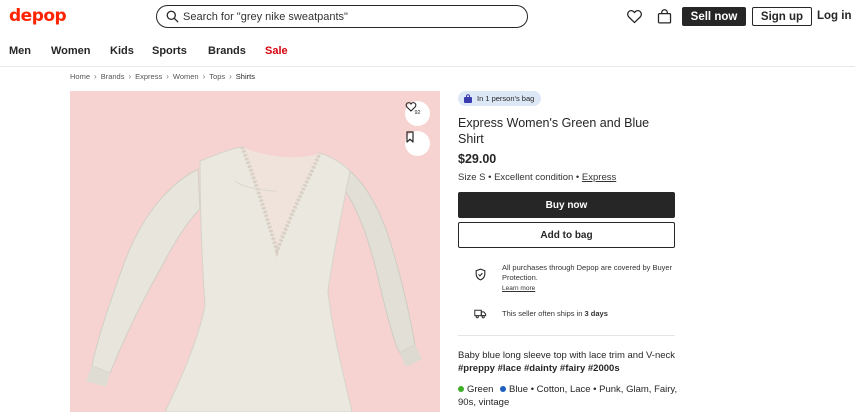 Image resolution: width=855 pixels, height=412 pixels. Describe the element at coordinates (468, 98) in the screenshot. I see `bag-icon` at that location.